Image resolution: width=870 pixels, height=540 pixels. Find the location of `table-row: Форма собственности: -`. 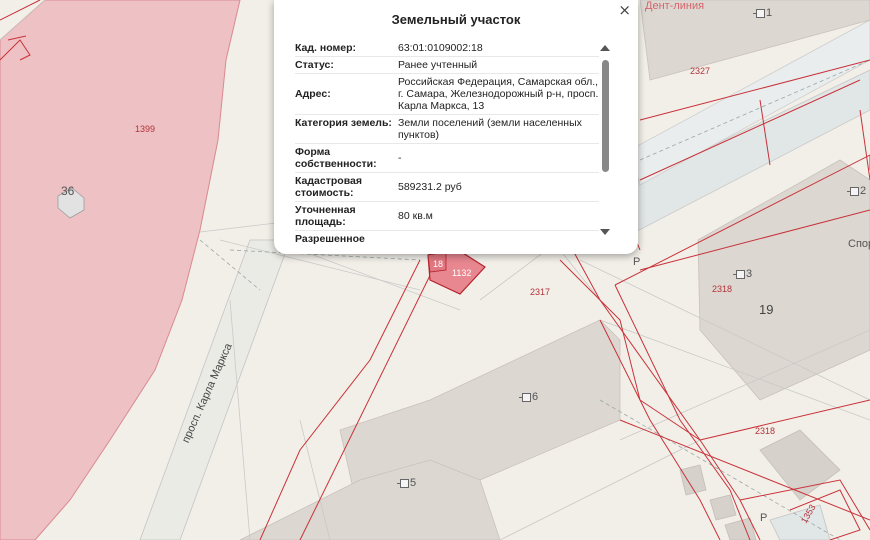

table-row: Форма собственности: - is located at coordinates (447, 158).